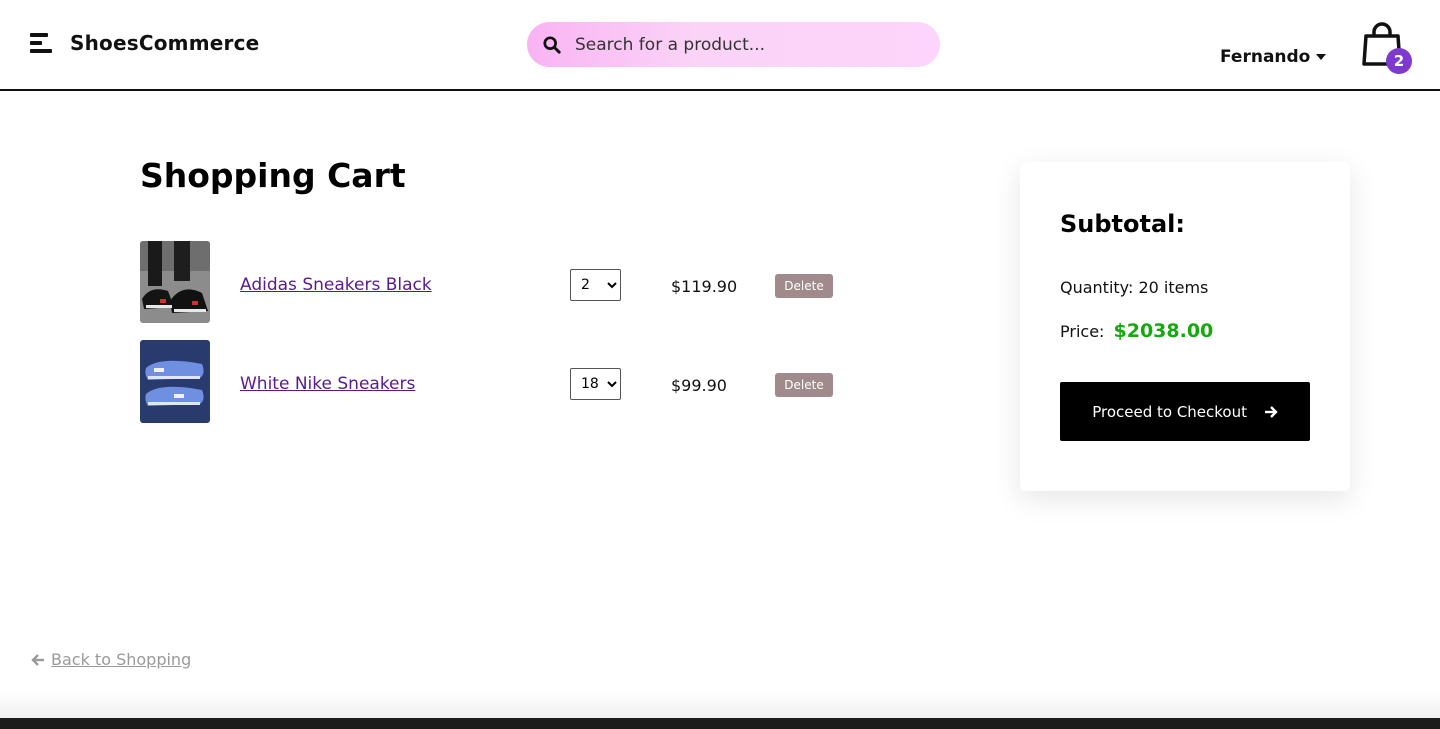  What do you see at coordinates (41, 43) in the screenshot?
I see `menu-icon` at bounding box center [41, 43].